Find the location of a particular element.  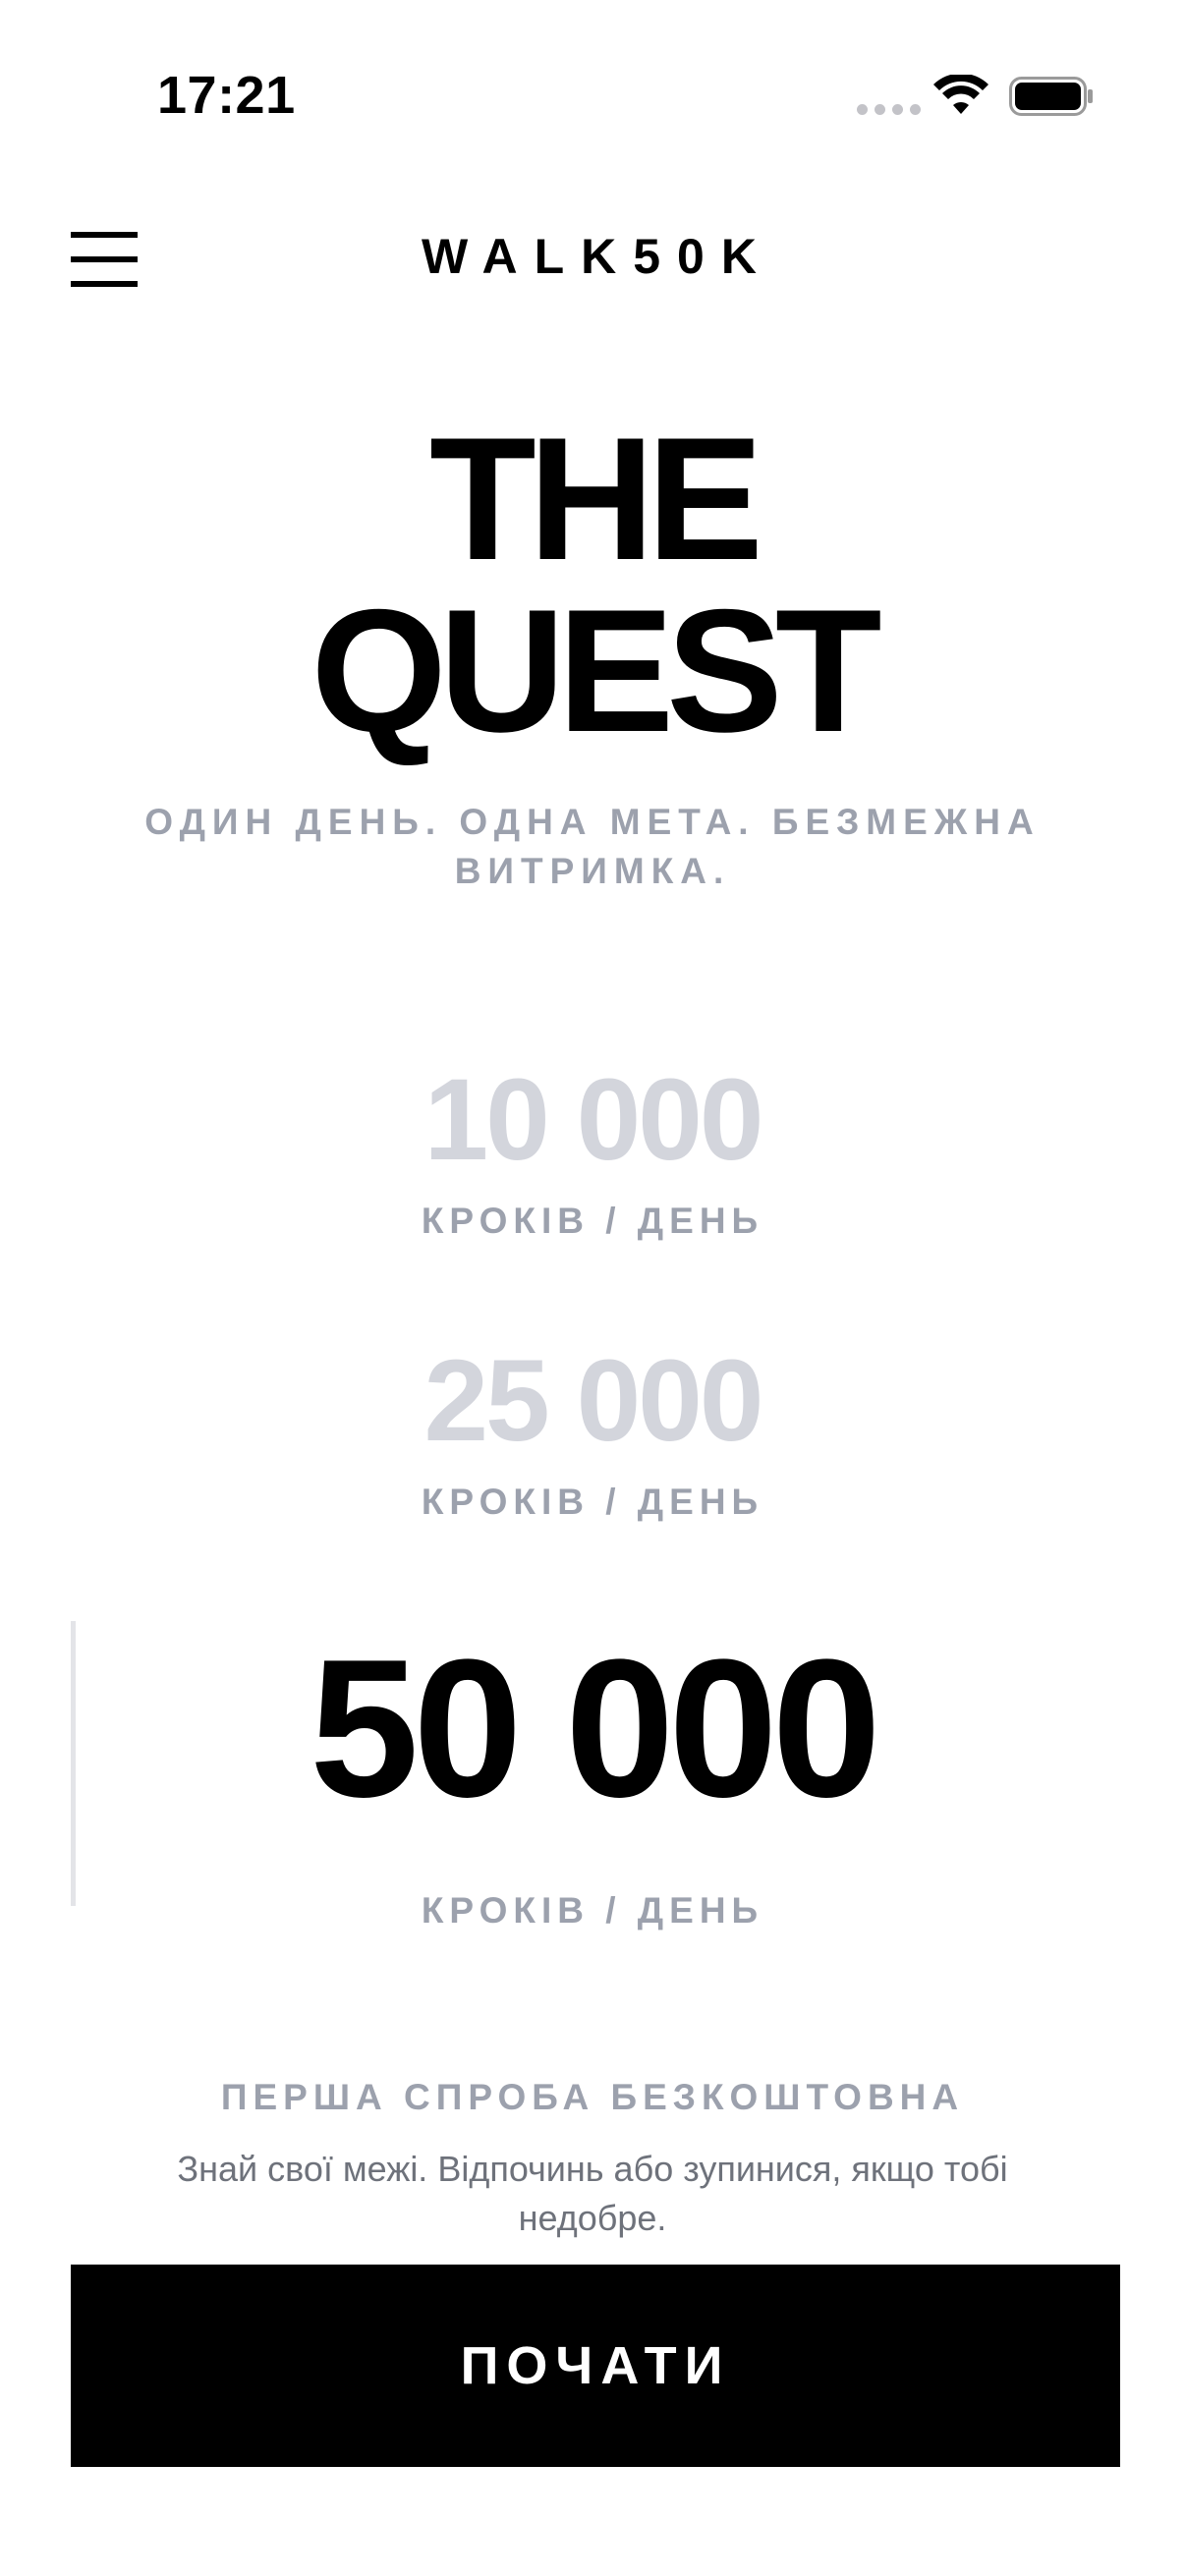

goal-value: 50 000 is located at coordinates (596, 1728).